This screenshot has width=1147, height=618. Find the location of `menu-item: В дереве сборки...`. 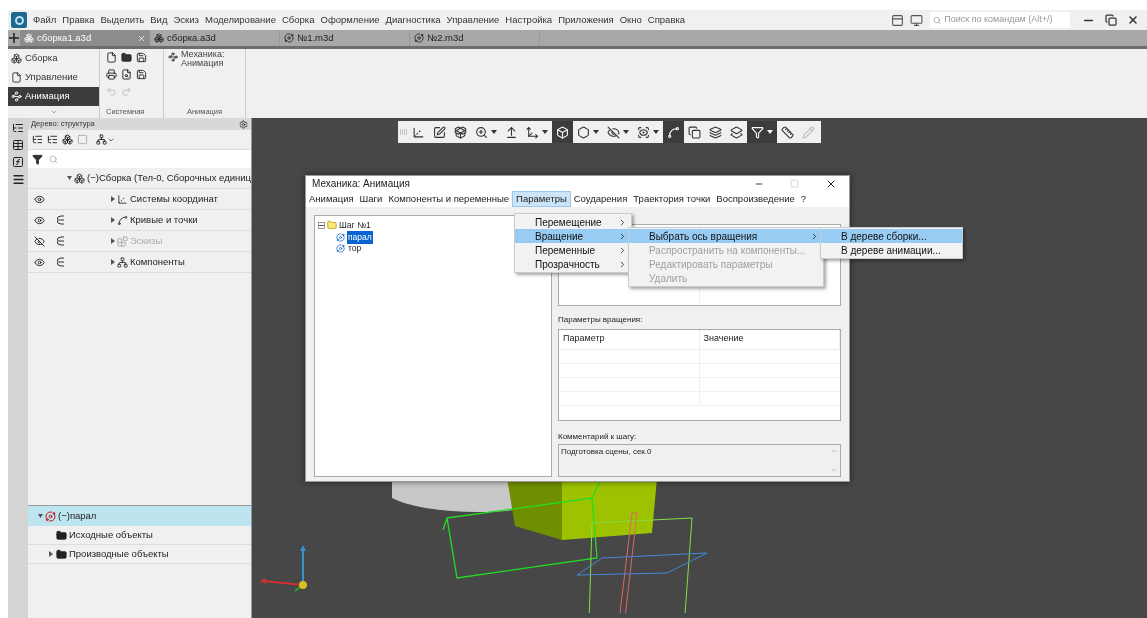

menu-item: В дереве сборки... is located at coordinates (891, 236).